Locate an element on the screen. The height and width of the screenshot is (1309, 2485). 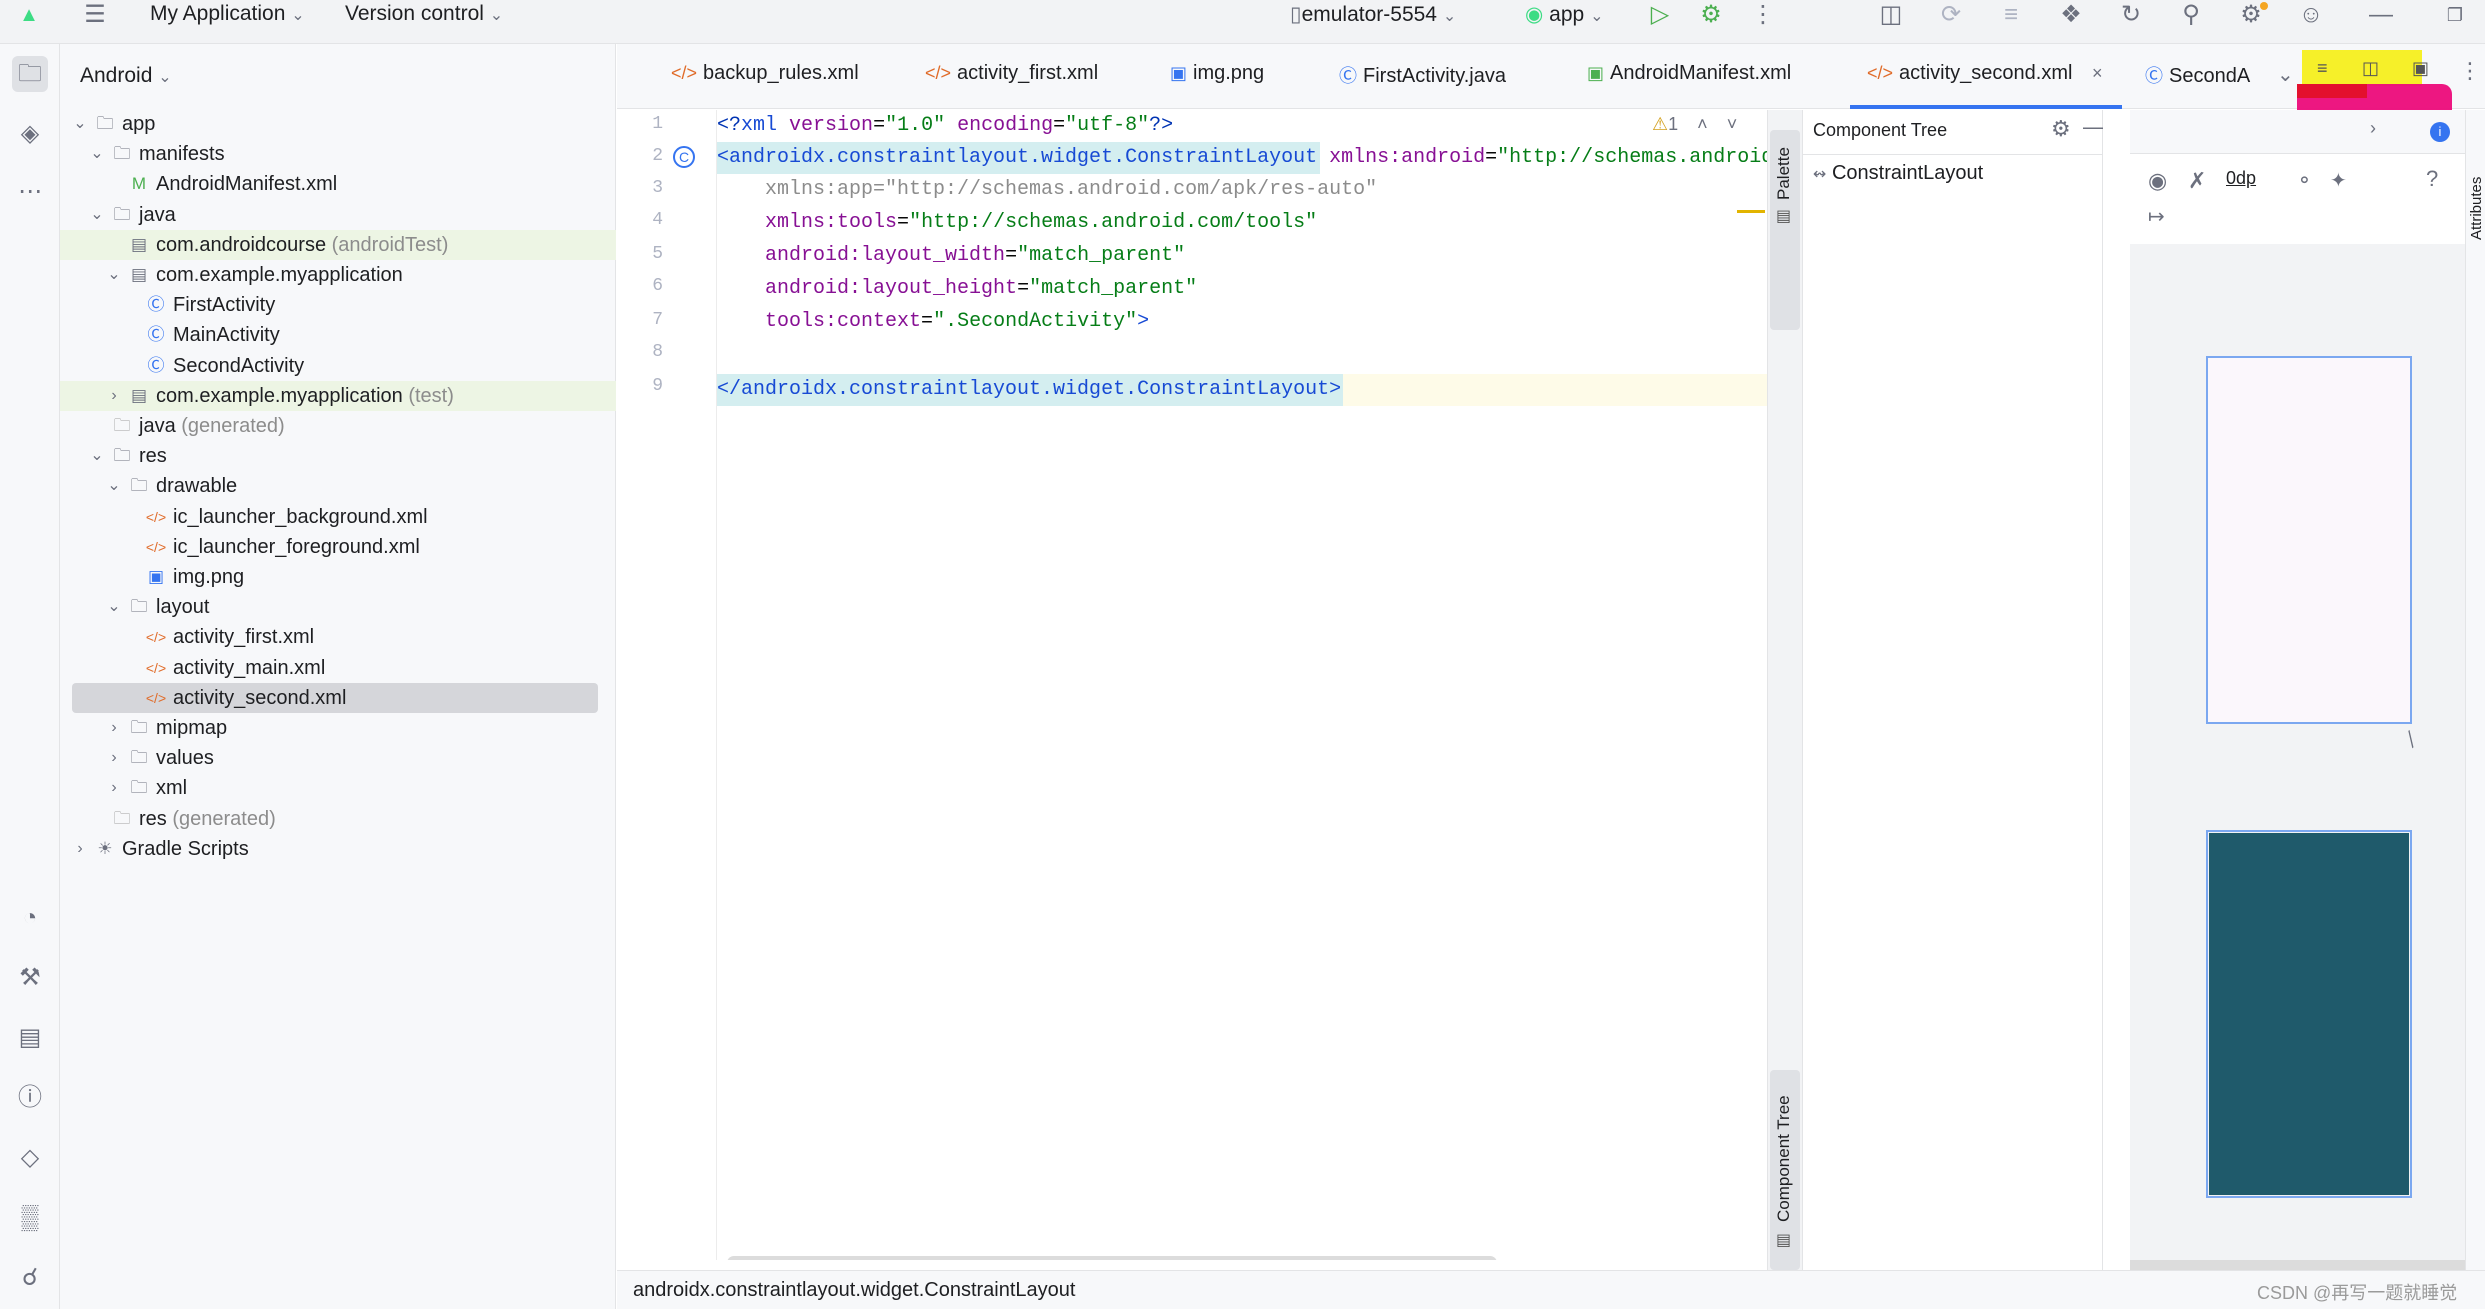
inspection-widget: ⚠1 ˄ ˅ is located at coordinates (1694, 124).